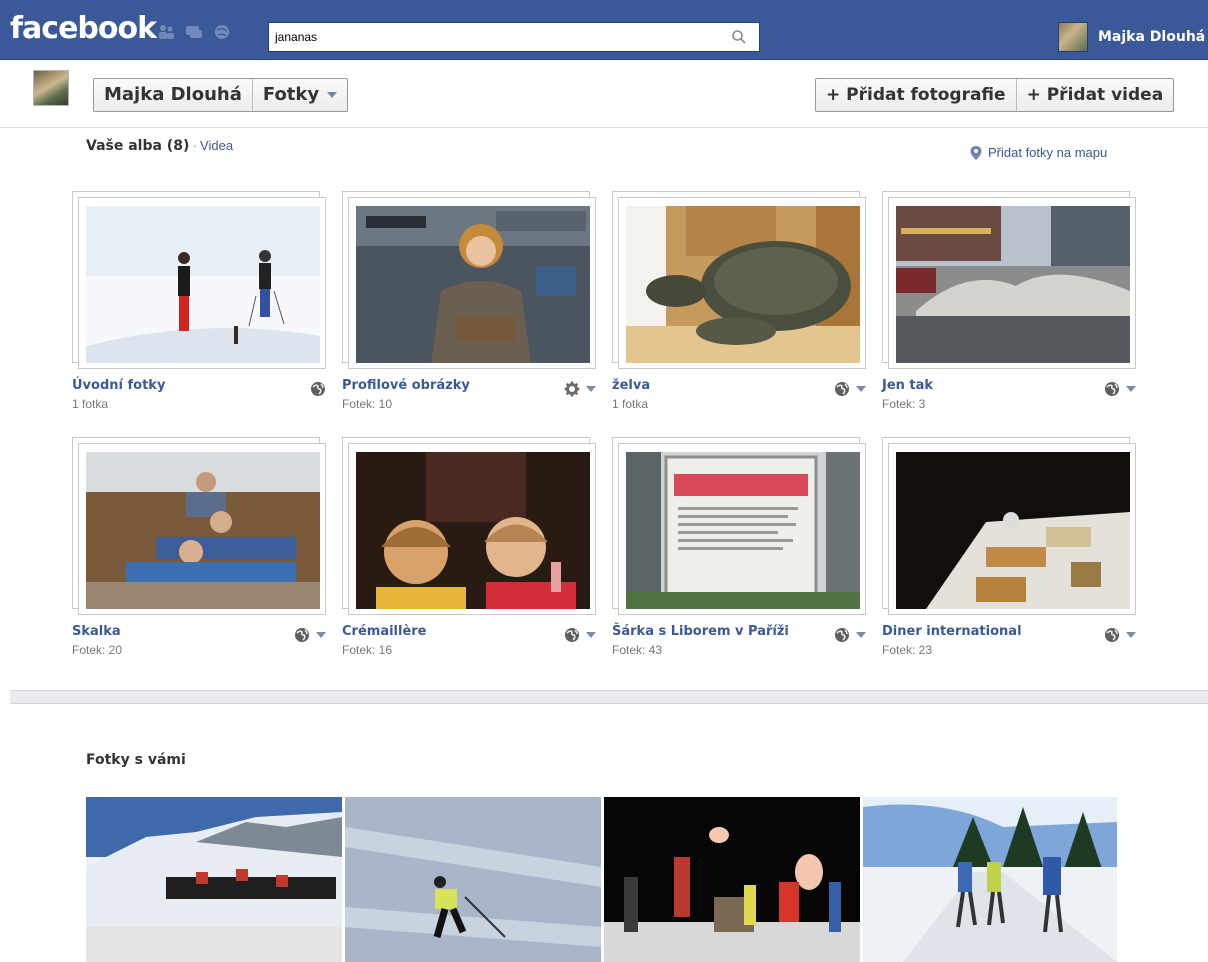 Image resolution: width=1208 pixels, height=962 pixels. What do you see at coordinates (367, 650) in the screenshot?
I see `album-count: Fotek: 16` at bounding box center [367, 650].